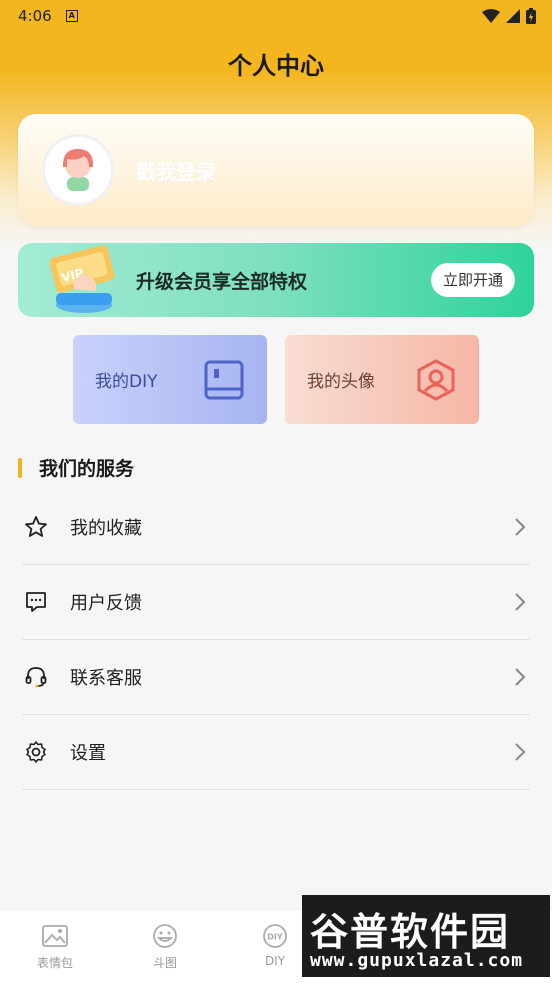 This screenshot has height=983, width=552. Describe the element at coordinates (106, 603) in the screenshot. I see `menu-item-label: 用户反馈` at that location.